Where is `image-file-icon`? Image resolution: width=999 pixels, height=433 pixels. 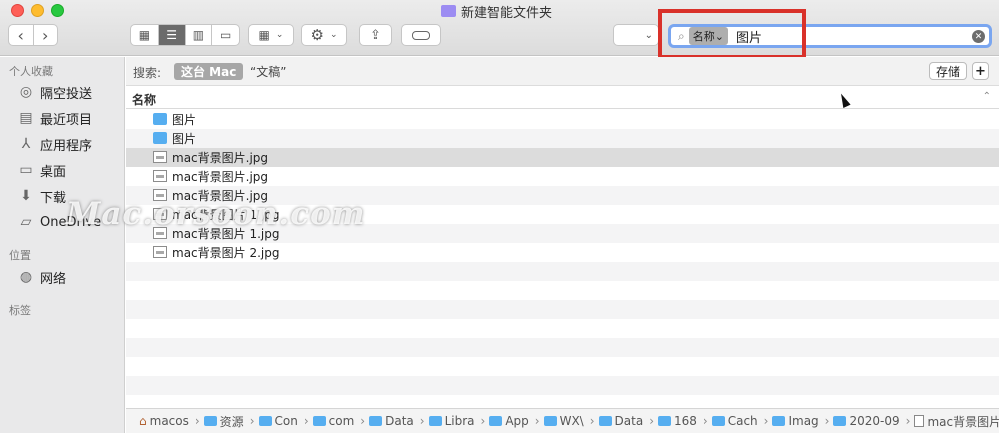
image-file-icon is located at coordinates (160, 252).